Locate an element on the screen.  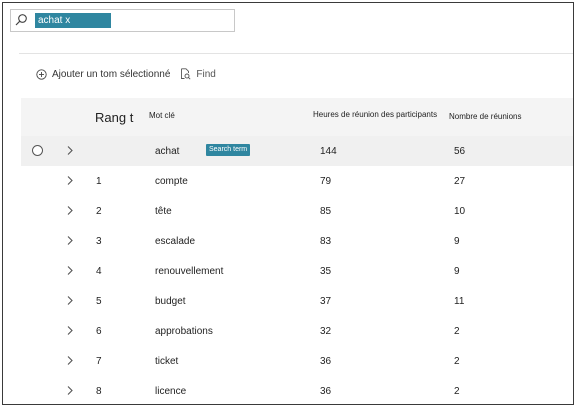
cell-count: 10 is located at coordinates (460, 211).